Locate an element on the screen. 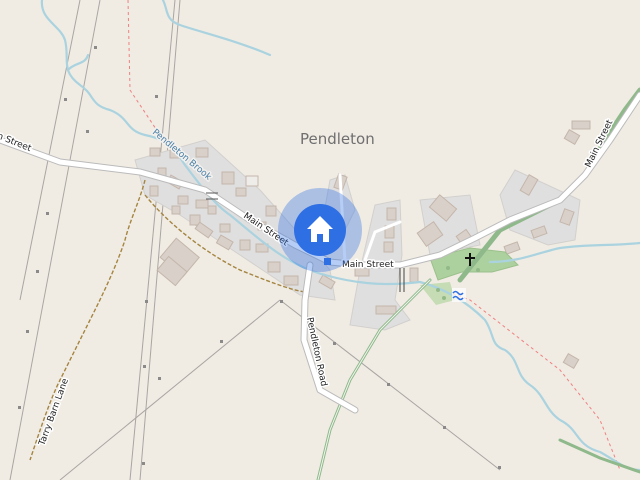  waves-icon is located at coordinates (459, 295).